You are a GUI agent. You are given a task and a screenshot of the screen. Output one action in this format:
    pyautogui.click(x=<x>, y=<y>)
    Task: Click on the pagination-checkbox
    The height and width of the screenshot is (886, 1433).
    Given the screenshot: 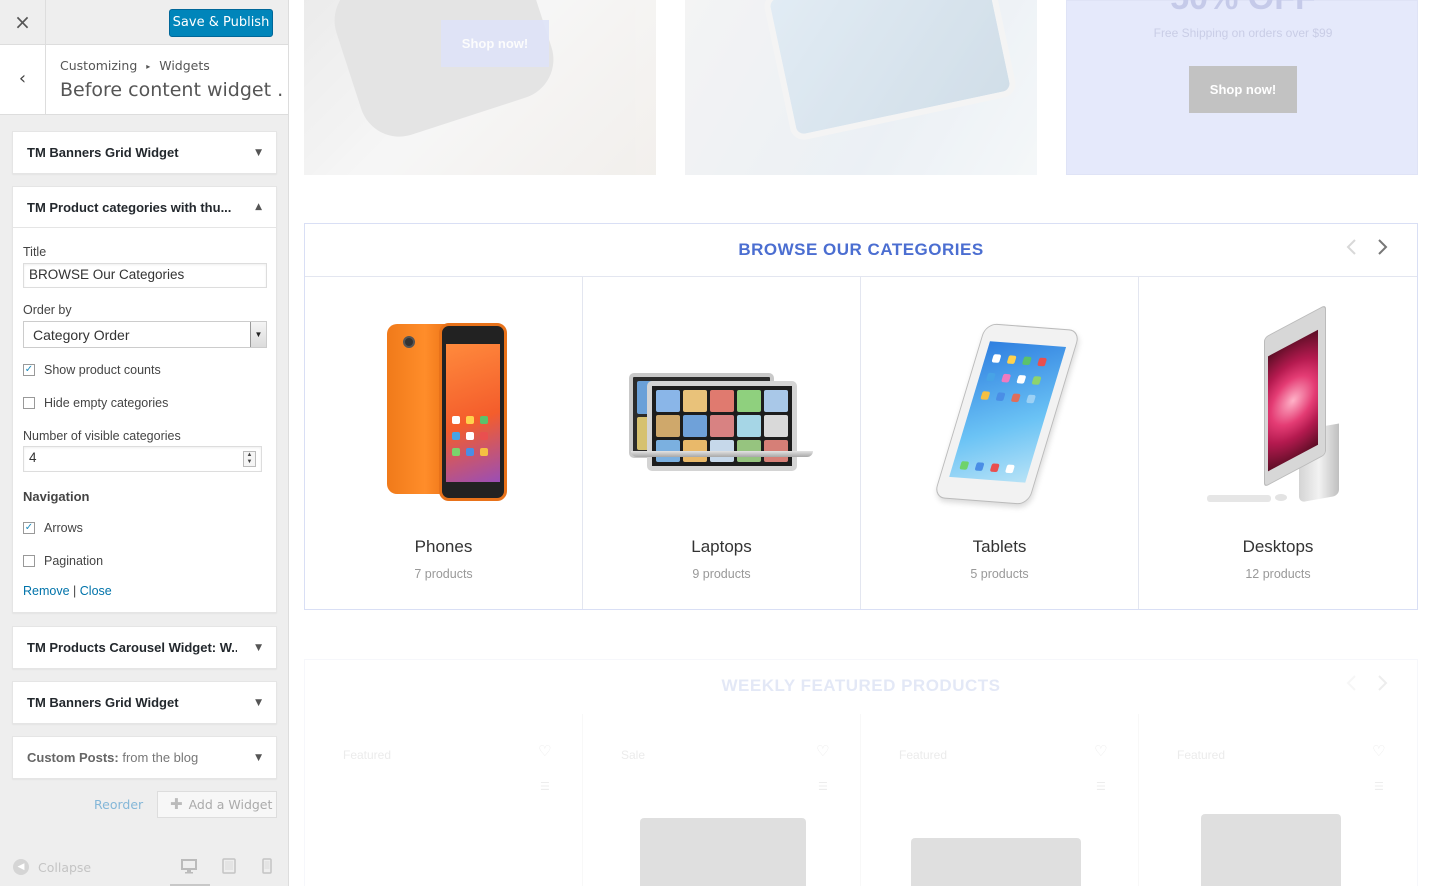 What is the action you would take?
    pyautogui.click(x=29, y=561)
    